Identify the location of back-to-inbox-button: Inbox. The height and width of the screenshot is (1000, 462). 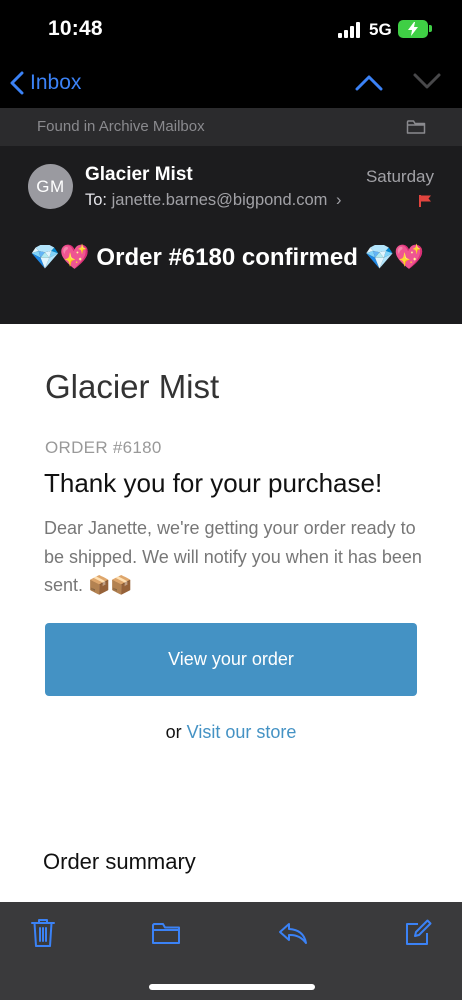
(45, 83).